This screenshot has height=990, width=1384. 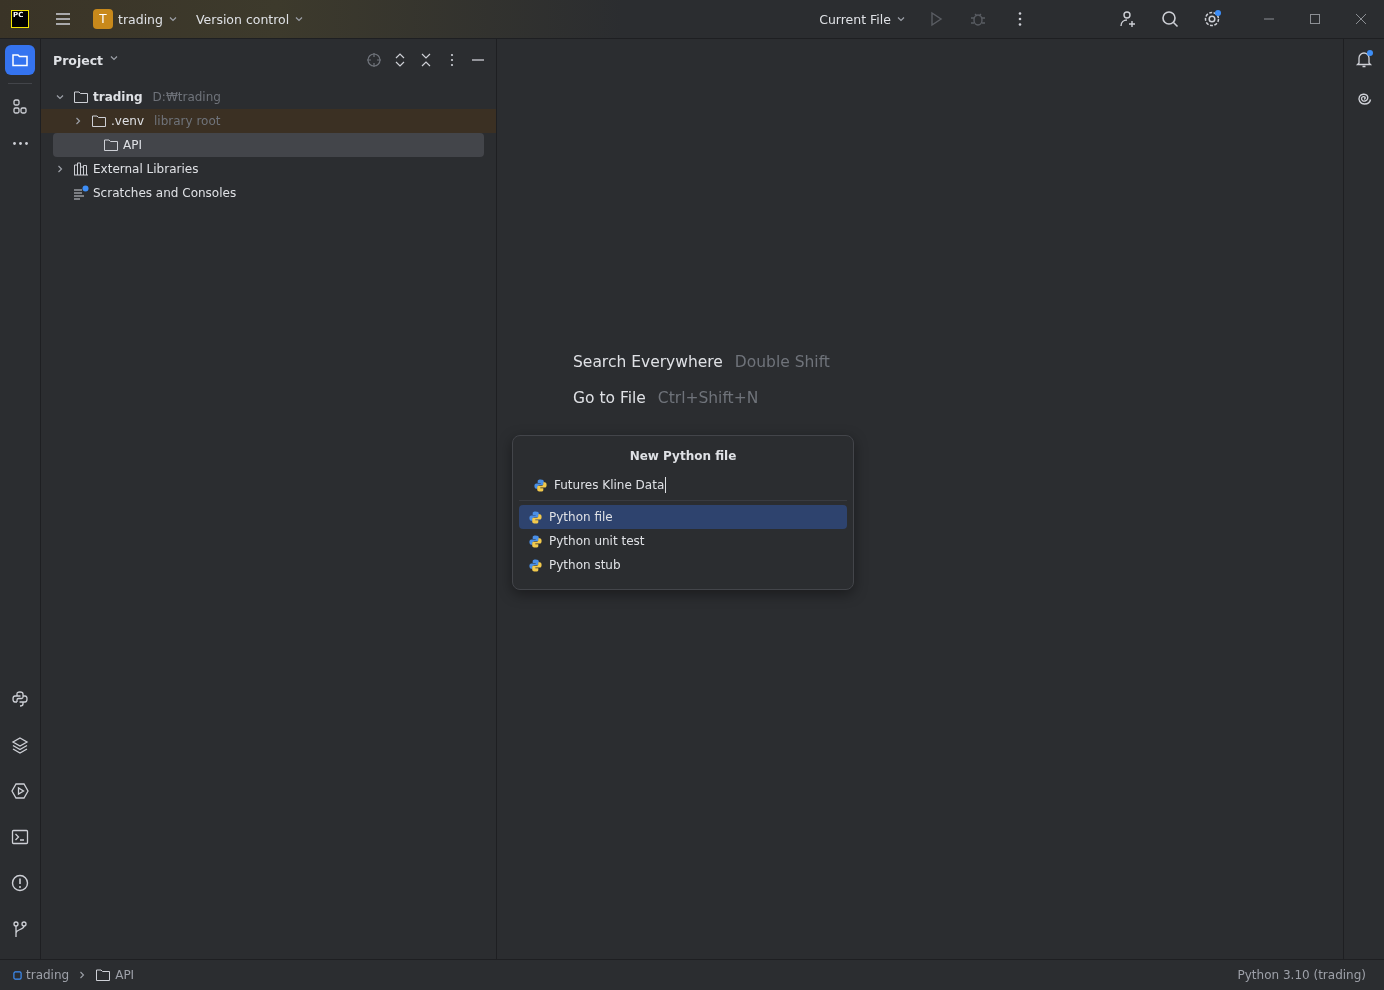 What do you see at coordinates (1301, 975) in the screenshot?
I see `interpreter-selector: Python 3.10 (trading)` at bounding box center [1301, 975].